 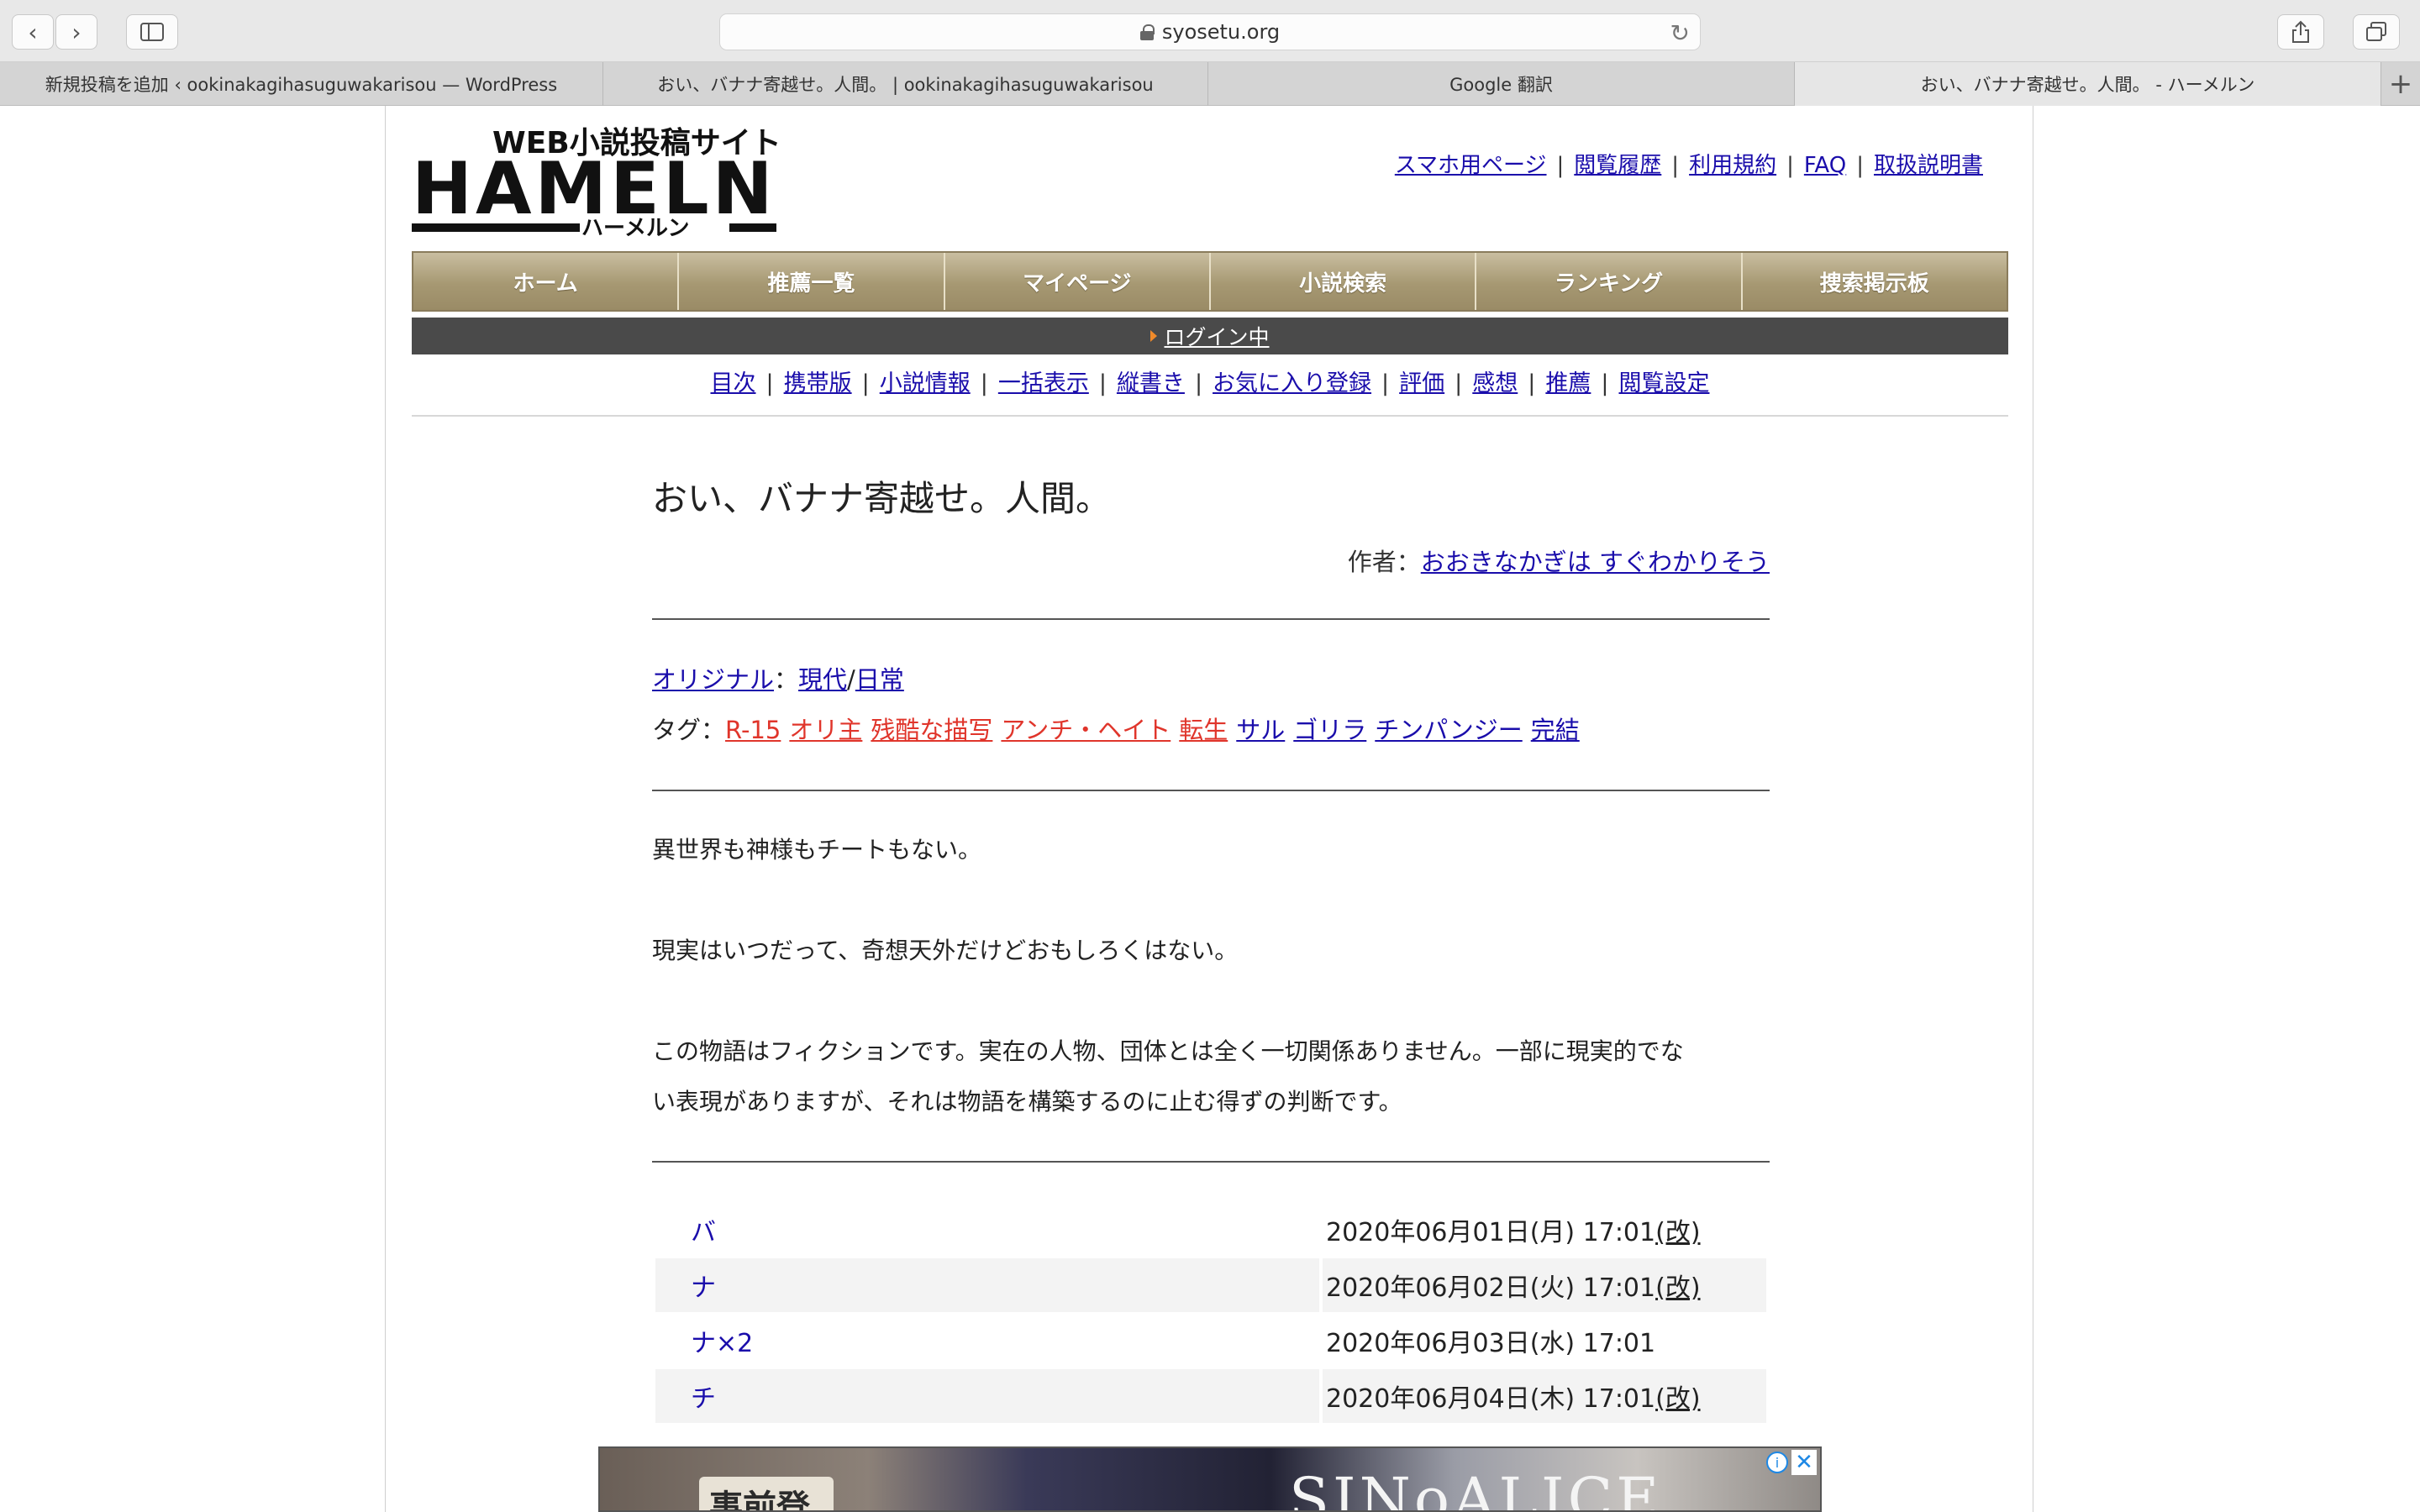 What do you see at coordinates (704, 1399) in the screenshot?
I see `chapter-link: チ` at bounding box center [704, 1399].